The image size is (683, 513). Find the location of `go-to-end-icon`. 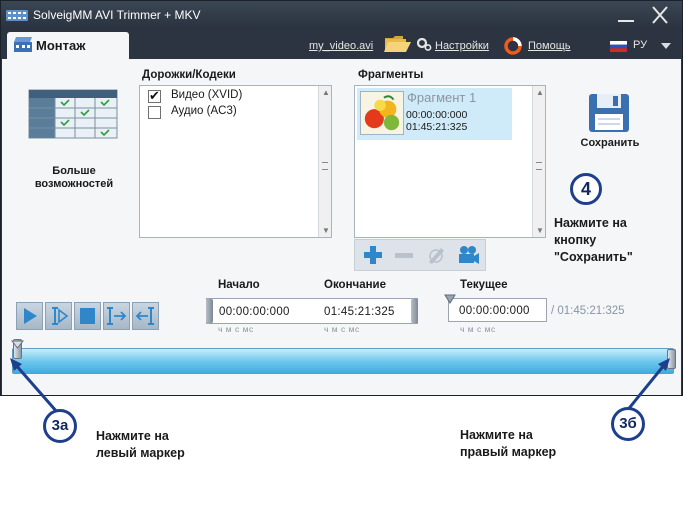

go-to-end-icon is located at coordinates (117, 316).